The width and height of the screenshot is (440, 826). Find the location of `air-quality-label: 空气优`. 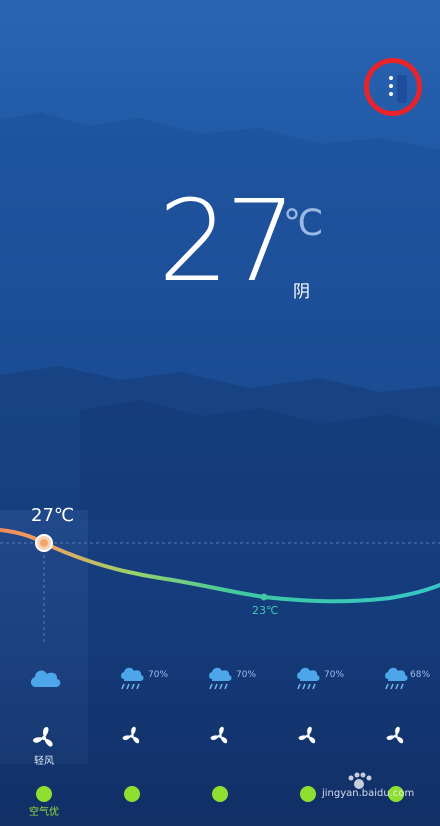

air-quality-label: 空气优 is located at coordinates (44, 812).